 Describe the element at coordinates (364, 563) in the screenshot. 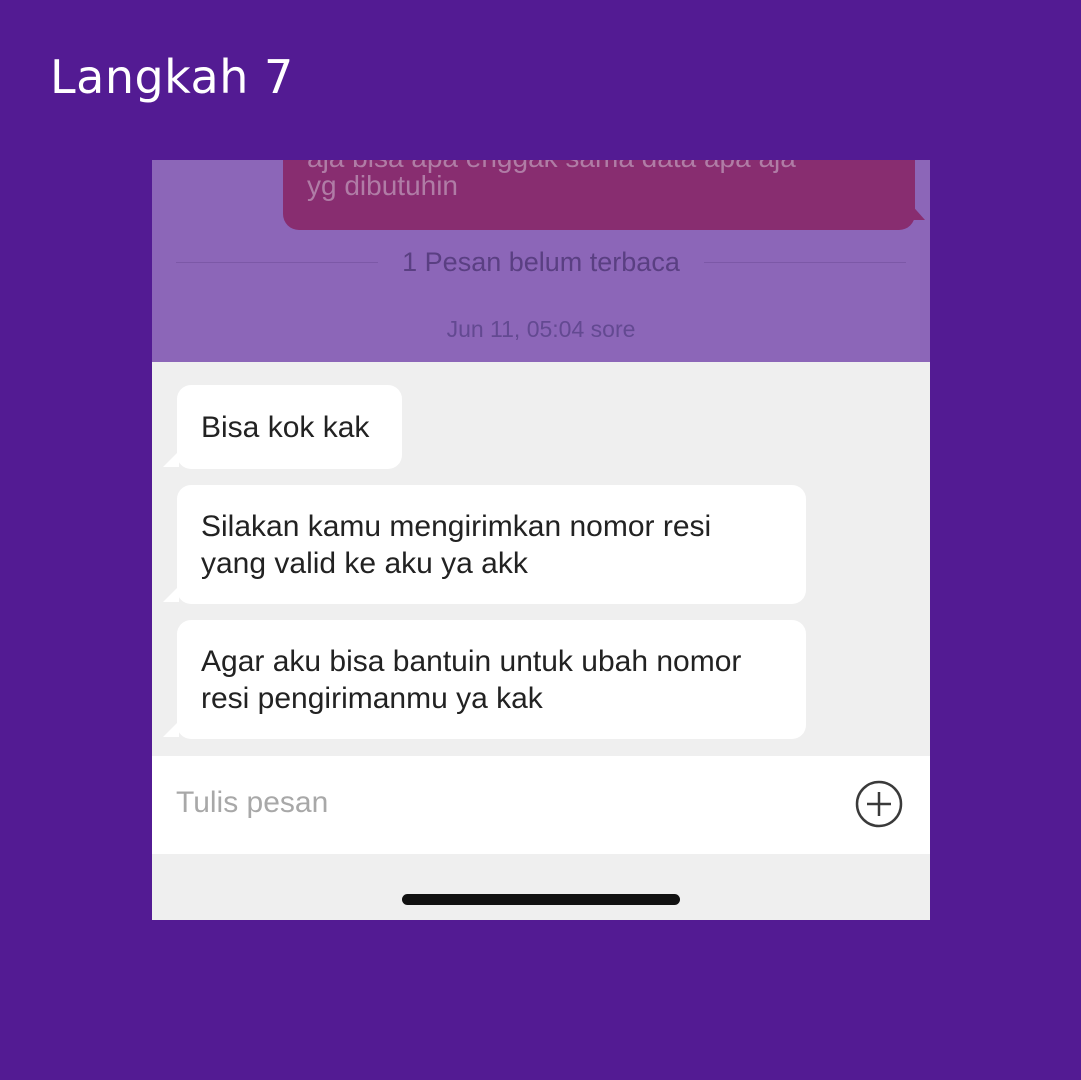

I see `message-line: yang valid ke aku ya akk` at that location.